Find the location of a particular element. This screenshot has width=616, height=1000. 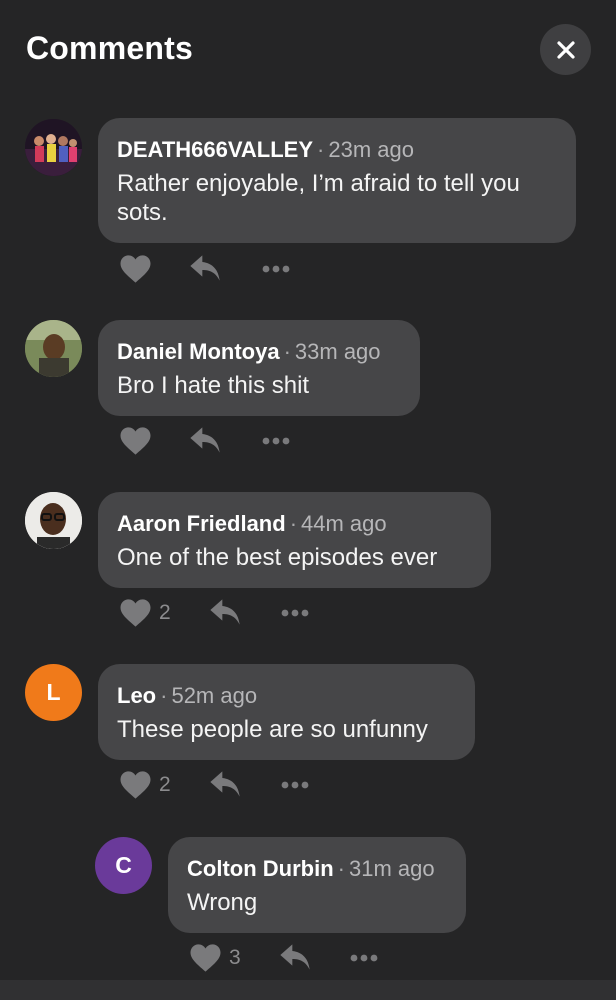

avatar-initial: C is located at coordinates (123, 865).